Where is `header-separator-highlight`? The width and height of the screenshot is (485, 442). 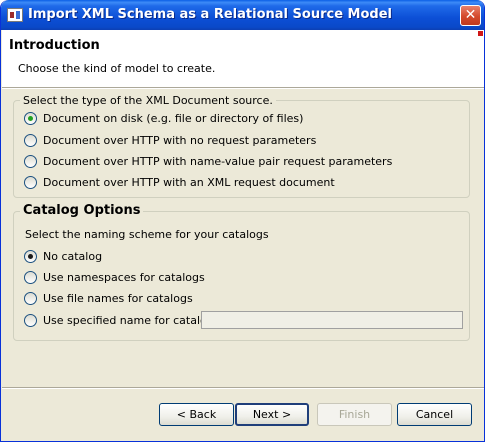 header-separator-highlight is located at coordinates (243, 88).